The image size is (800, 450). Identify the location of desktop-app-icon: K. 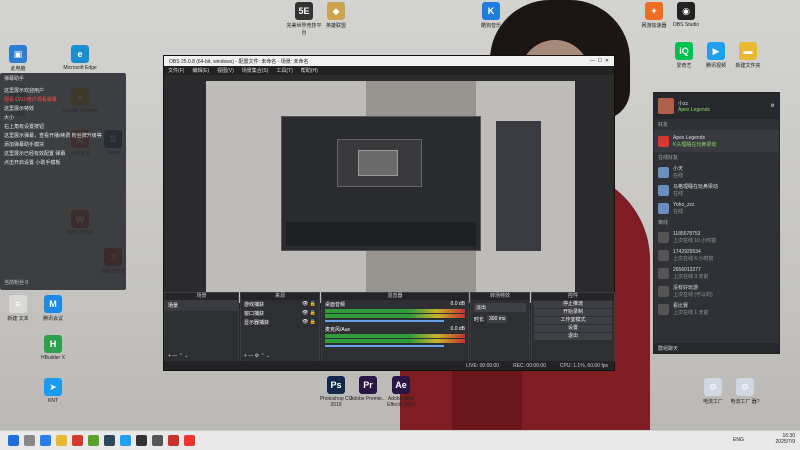
(491, 11).